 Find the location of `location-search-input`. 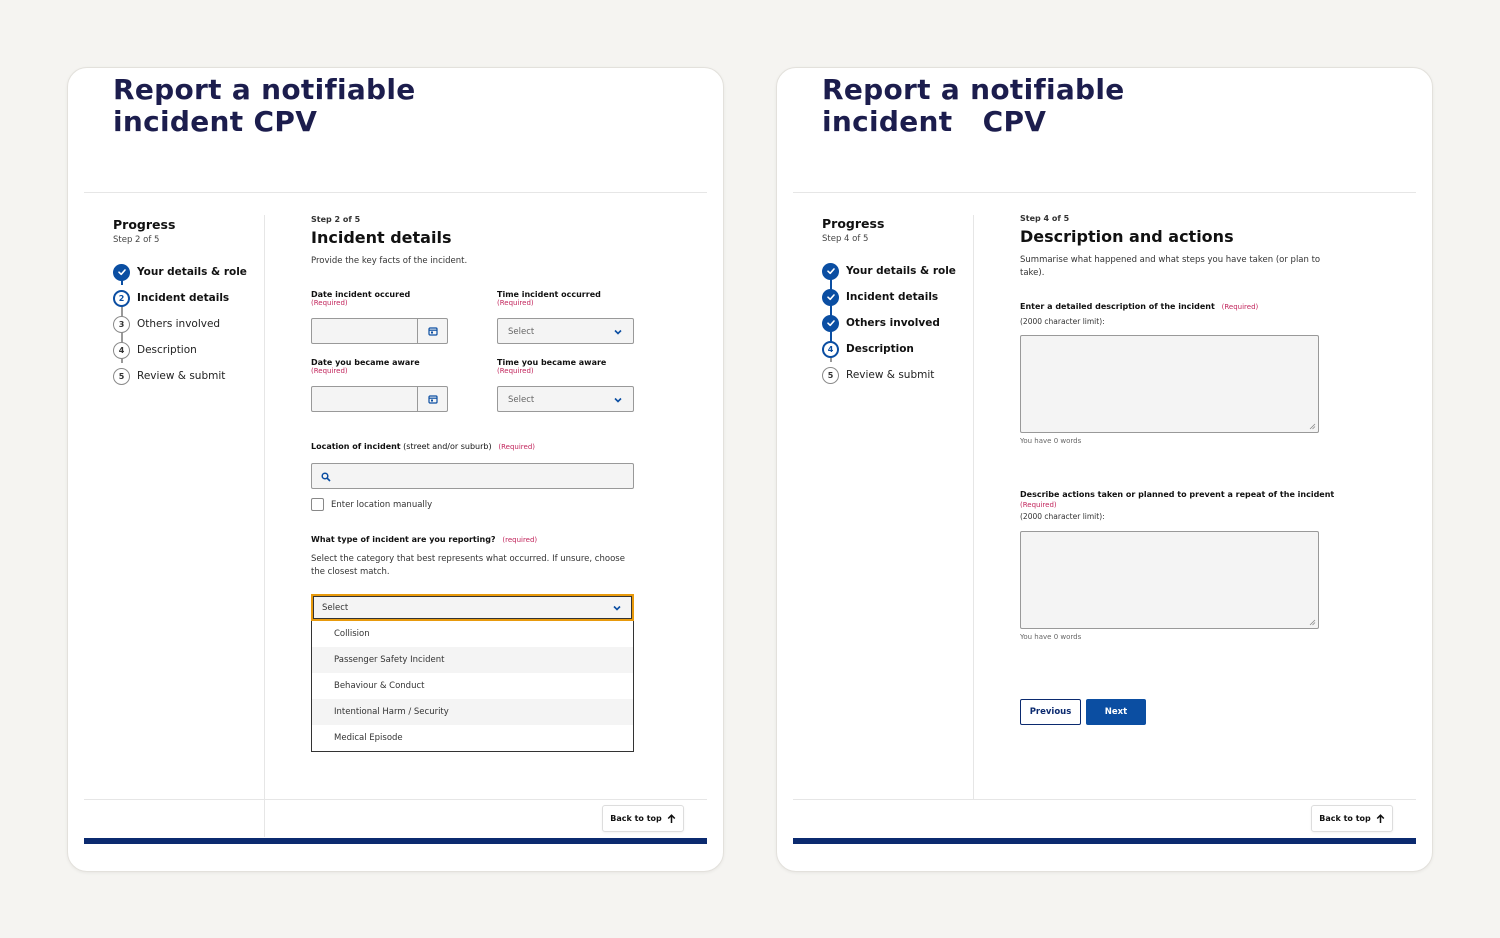

location-search-input is located at coordinates (472, 476).